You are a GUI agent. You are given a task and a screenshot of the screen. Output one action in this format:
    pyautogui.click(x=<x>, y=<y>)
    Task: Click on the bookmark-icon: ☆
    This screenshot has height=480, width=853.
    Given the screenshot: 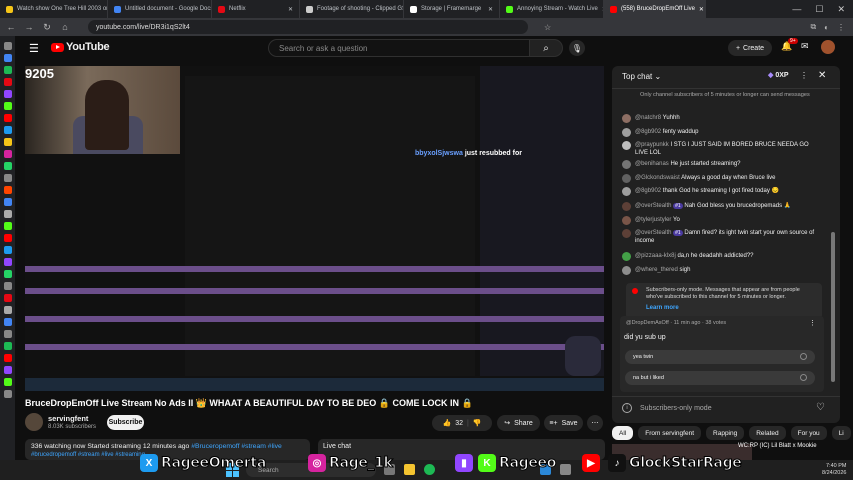 What is the action you would take?
    pyautogui.click(x=547, y=27)
    